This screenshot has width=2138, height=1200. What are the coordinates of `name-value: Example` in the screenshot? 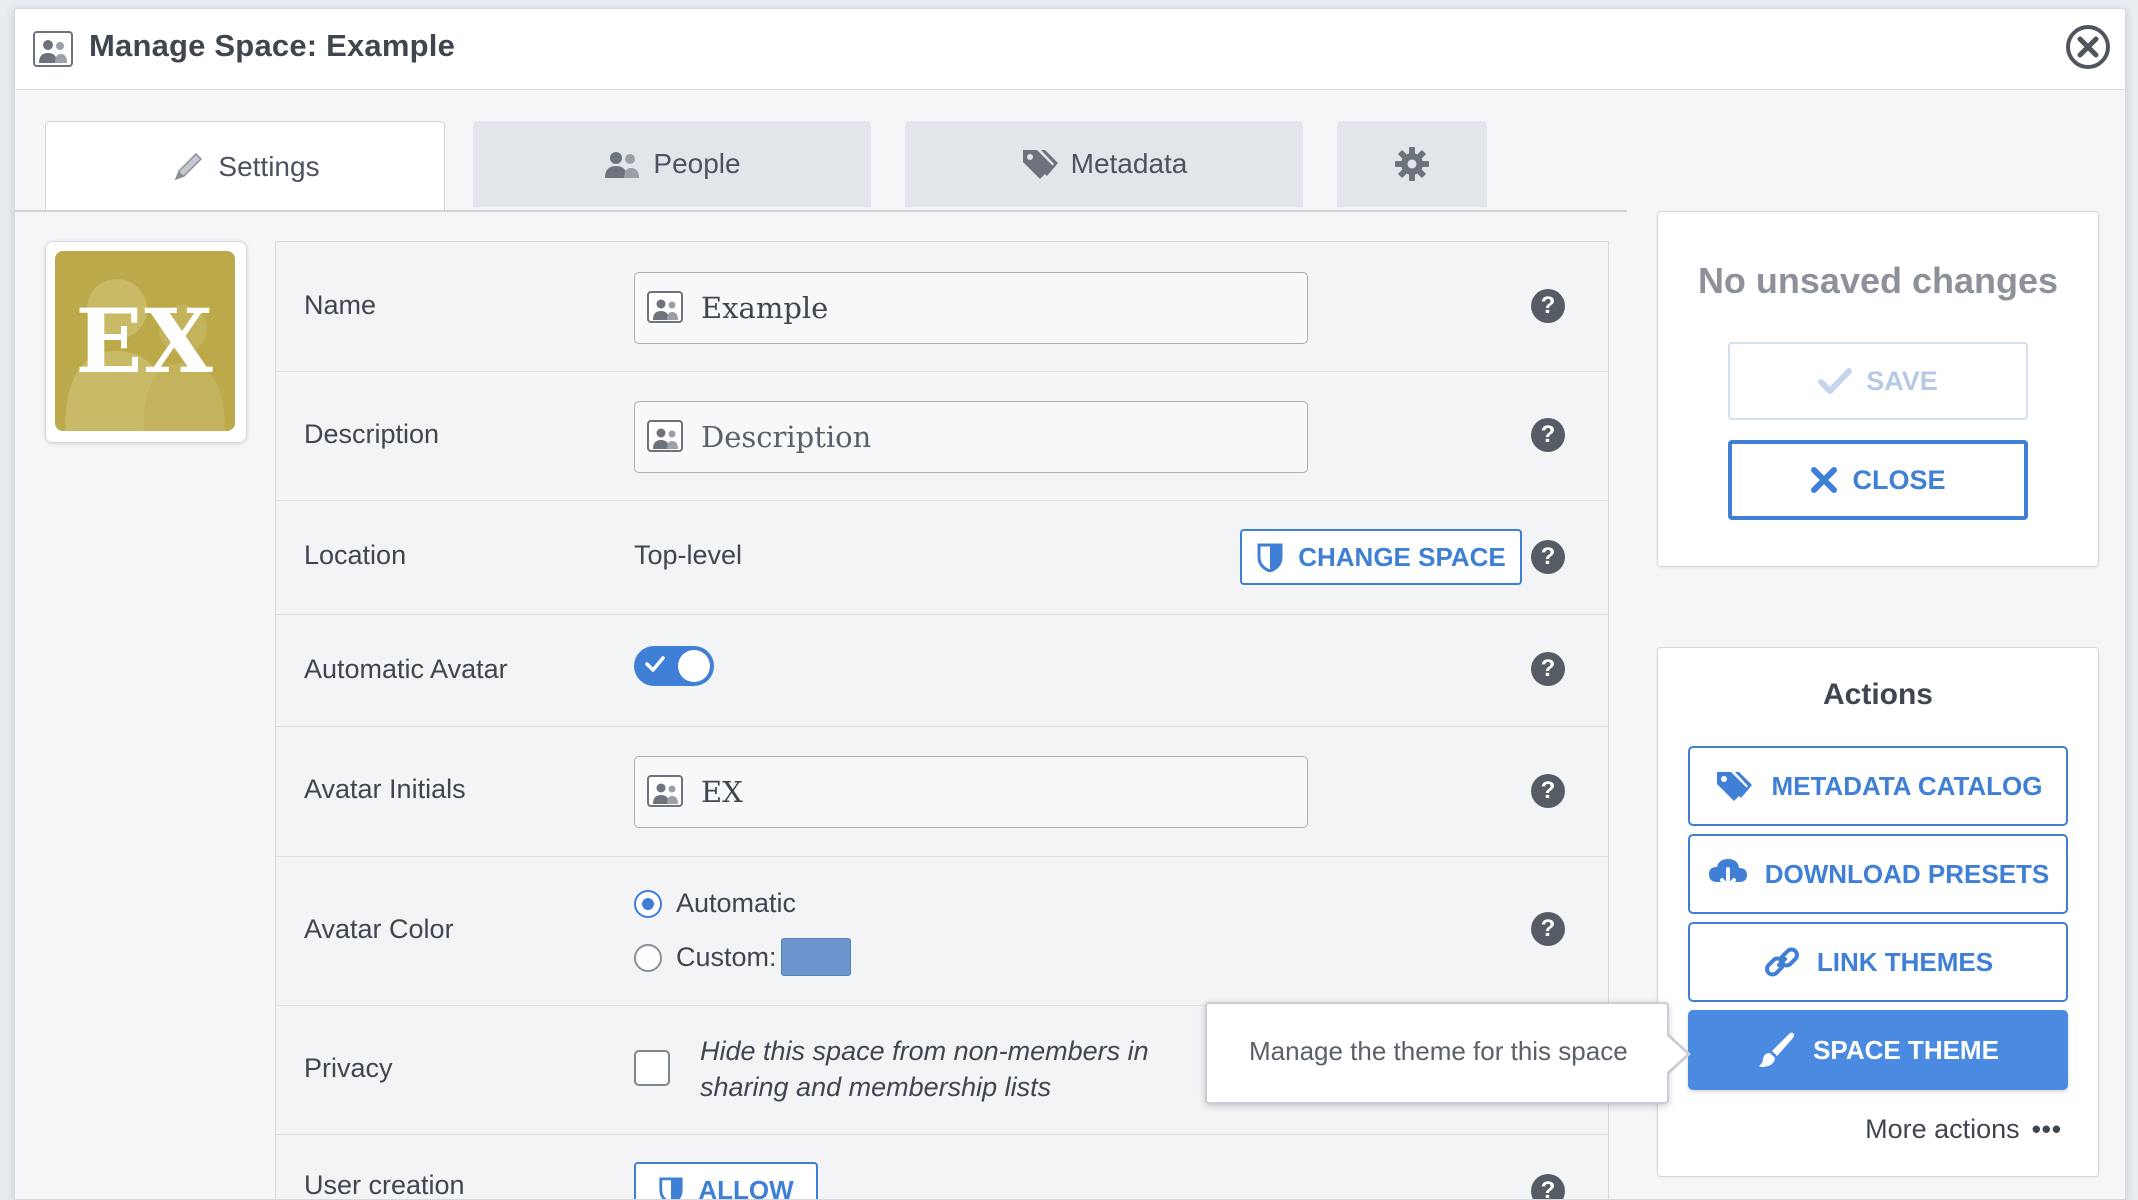 It's located at (764, 308).